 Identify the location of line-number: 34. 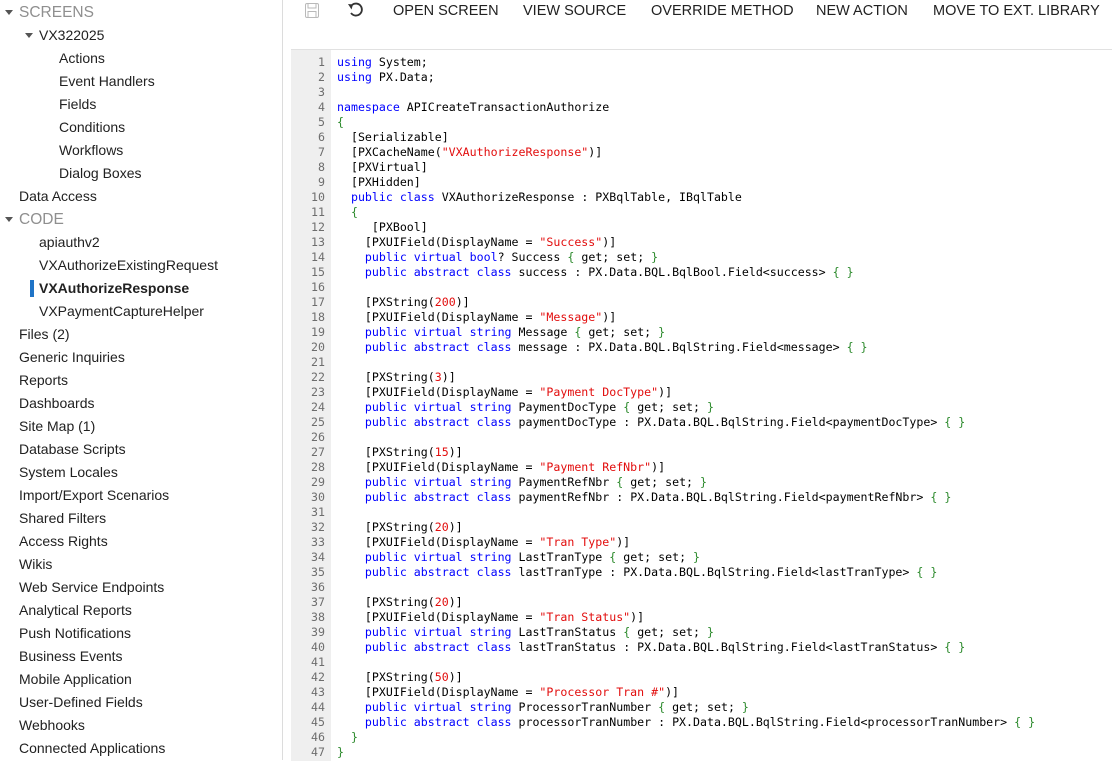
(318, 557).